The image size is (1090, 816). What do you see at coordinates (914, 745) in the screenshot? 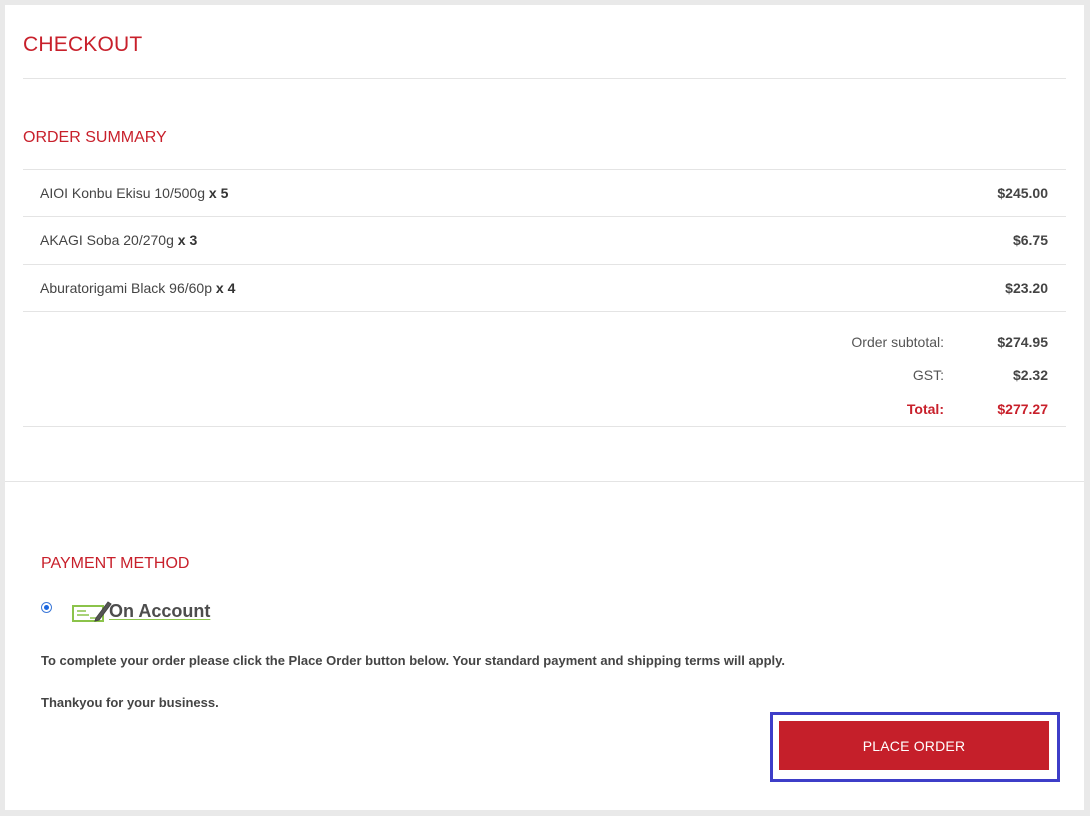
I see `place-order-button: PLACE ORDER` at bounding box center [914, 745].